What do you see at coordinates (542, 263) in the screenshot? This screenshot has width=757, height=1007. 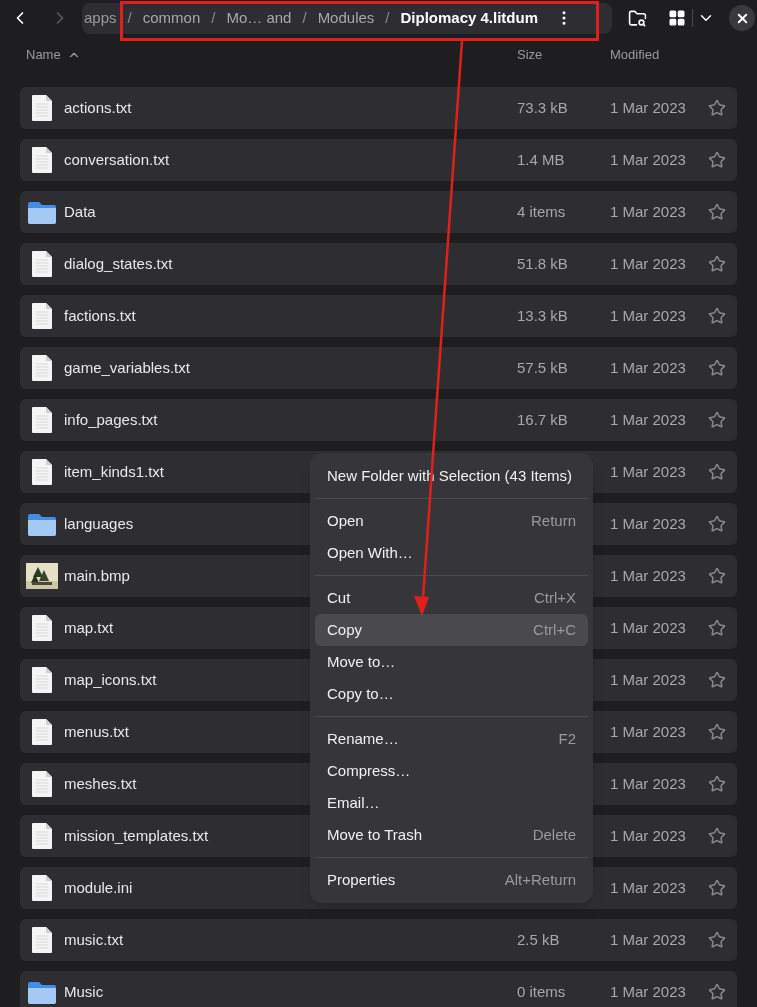 I see `file-size: 51.8 kB` at bounding box center [542, 263].